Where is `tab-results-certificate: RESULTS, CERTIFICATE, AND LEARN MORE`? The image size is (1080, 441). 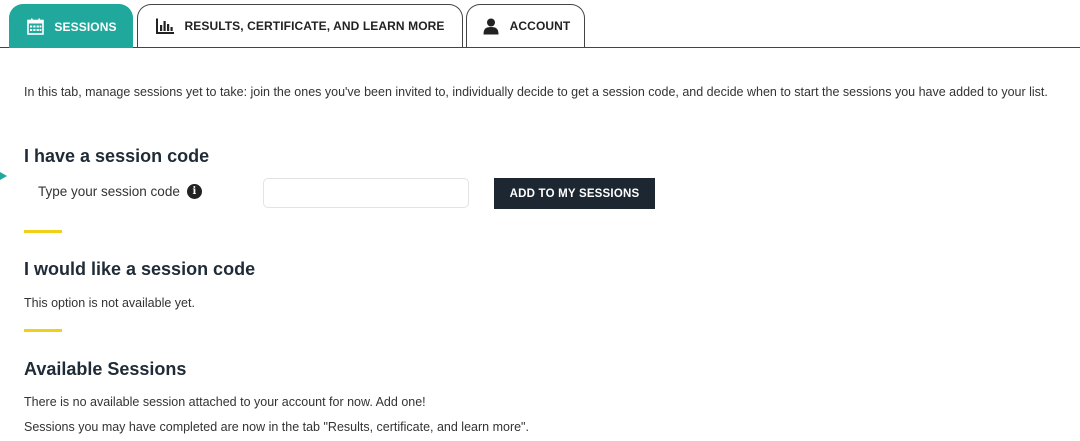
tab-results-certificate: RESULTS, CERTIFICATE, AND LEARN MORE is located at coordinates (300, 25).